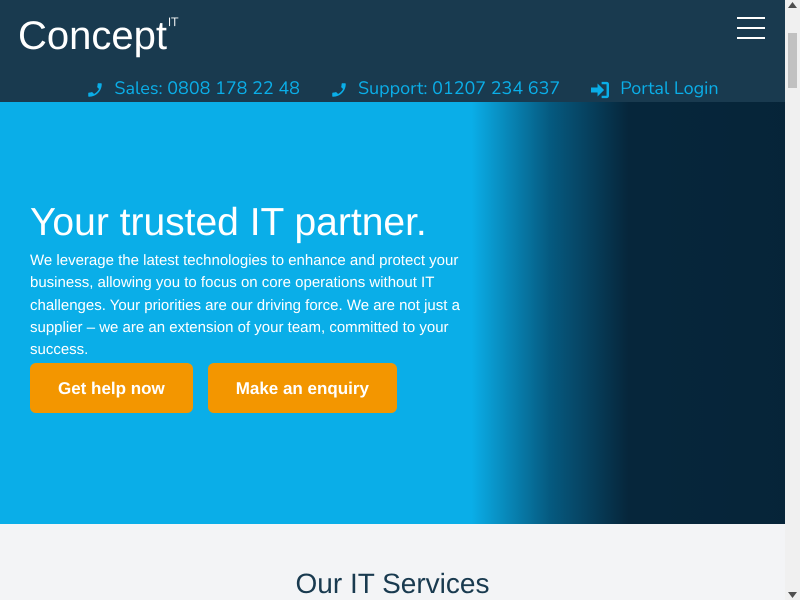  What do you see at coordinates (654, 89) in the screenshot?
I see `contact-link: Portal Login` at bounding box center [654, 89].